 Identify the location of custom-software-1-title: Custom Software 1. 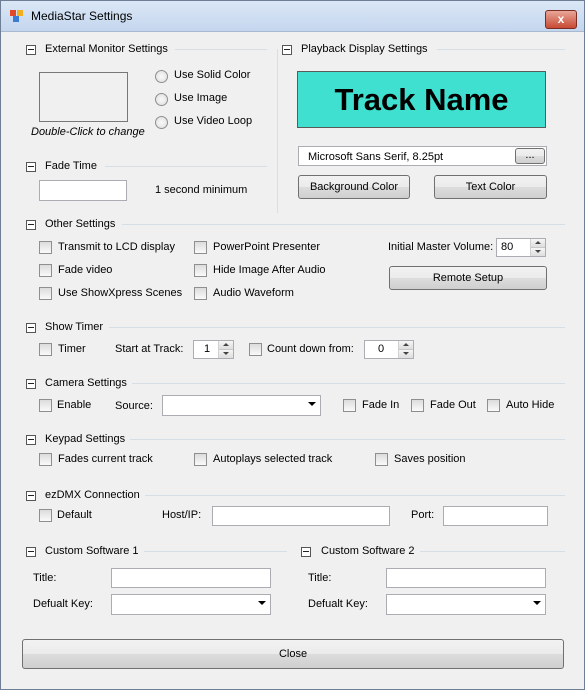
(92, 551).